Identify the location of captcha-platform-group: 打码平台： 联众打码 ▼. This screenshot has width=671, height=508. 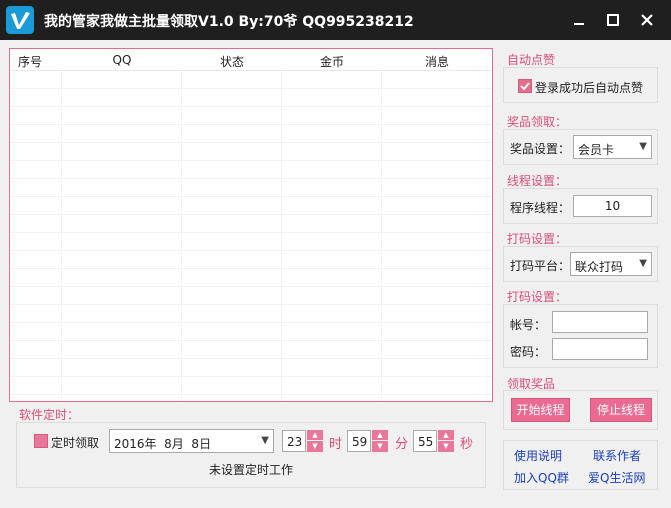
(580, 264).